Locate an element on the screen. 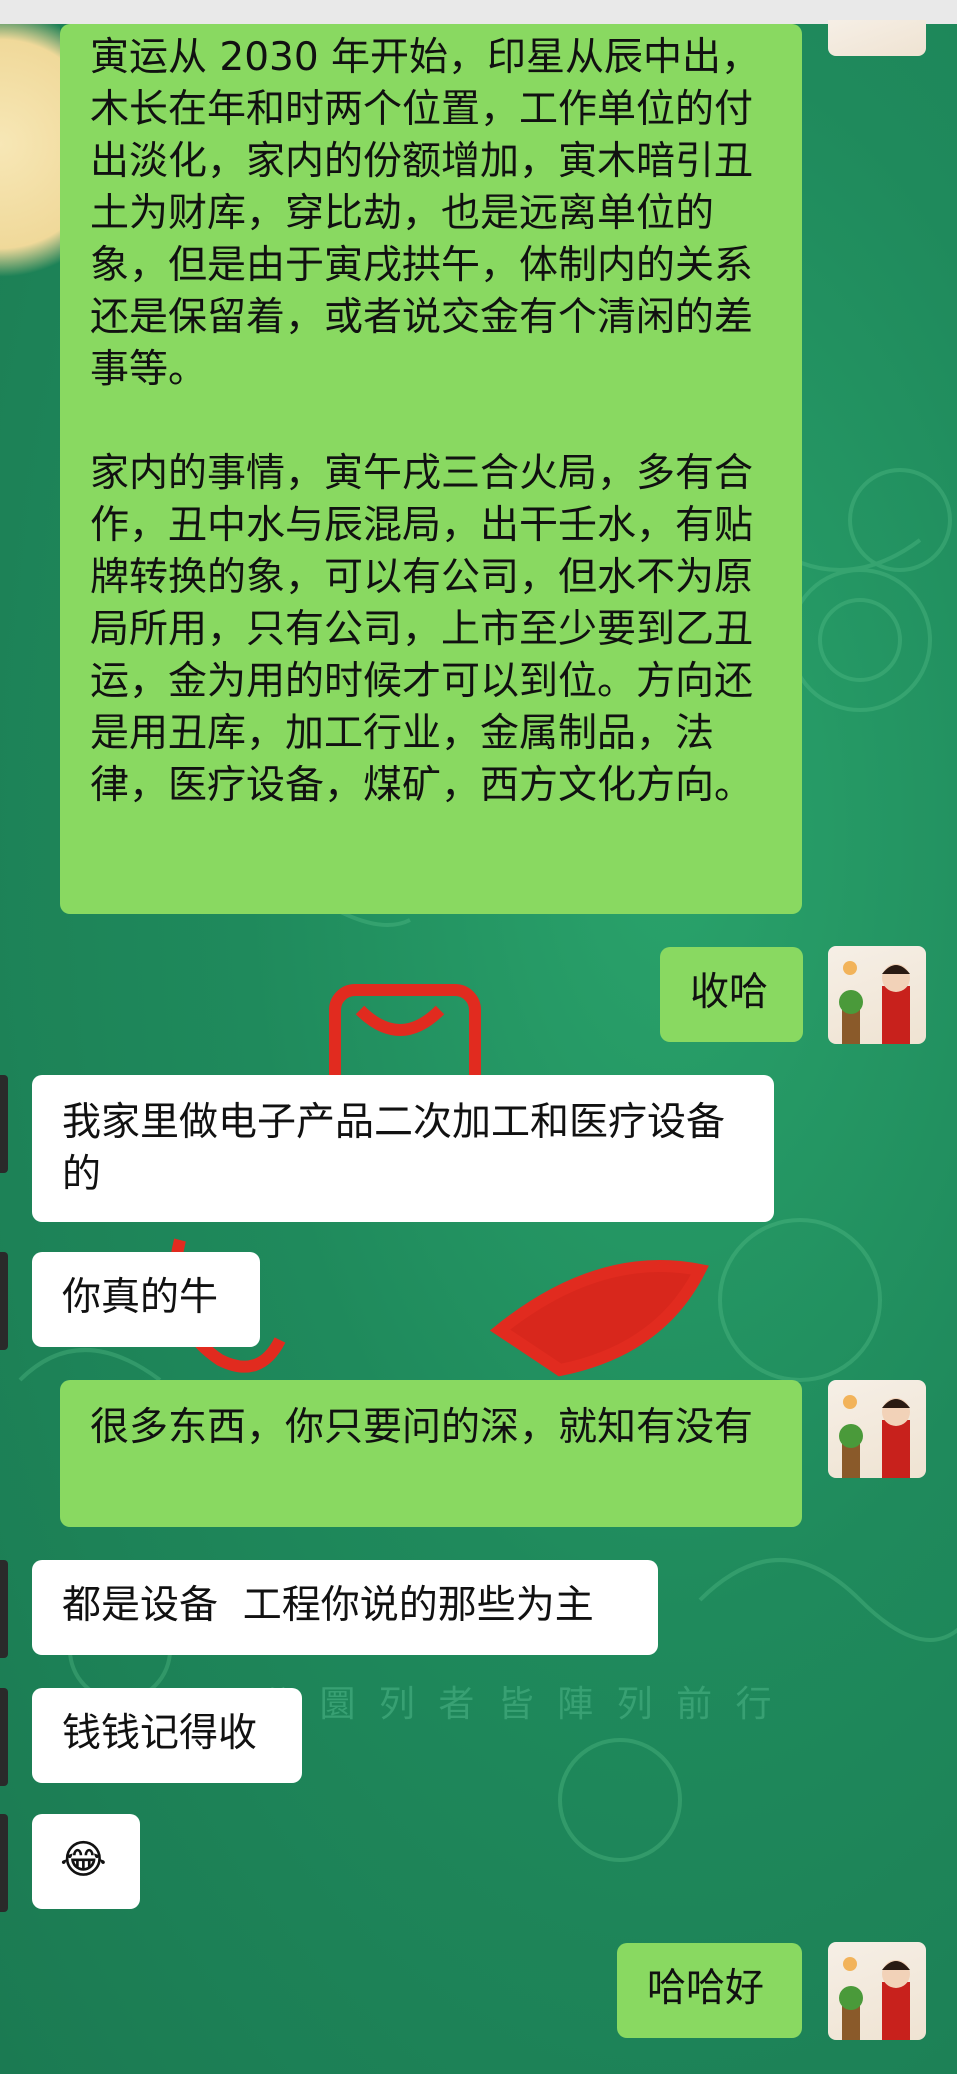 The image size is (957, 2074). message-text: 钱钱记得收 is located at coordinates (160, 1733).